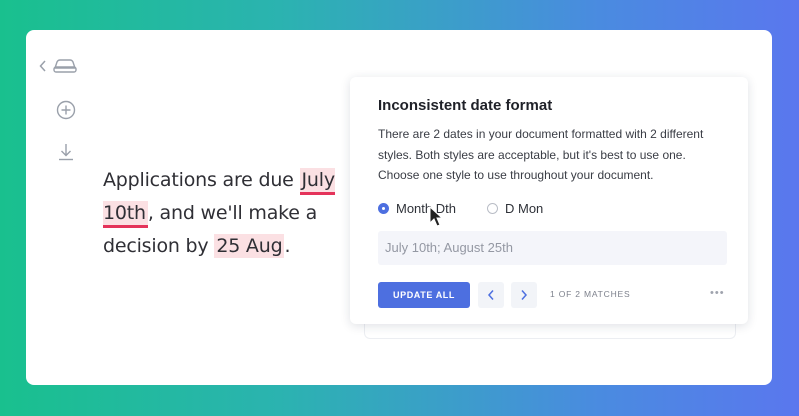 This screenshot has height=416, width=799. Describe the element at coordinates (524, 208) in the screenshot. I see `option-label: D Mon` at that location.